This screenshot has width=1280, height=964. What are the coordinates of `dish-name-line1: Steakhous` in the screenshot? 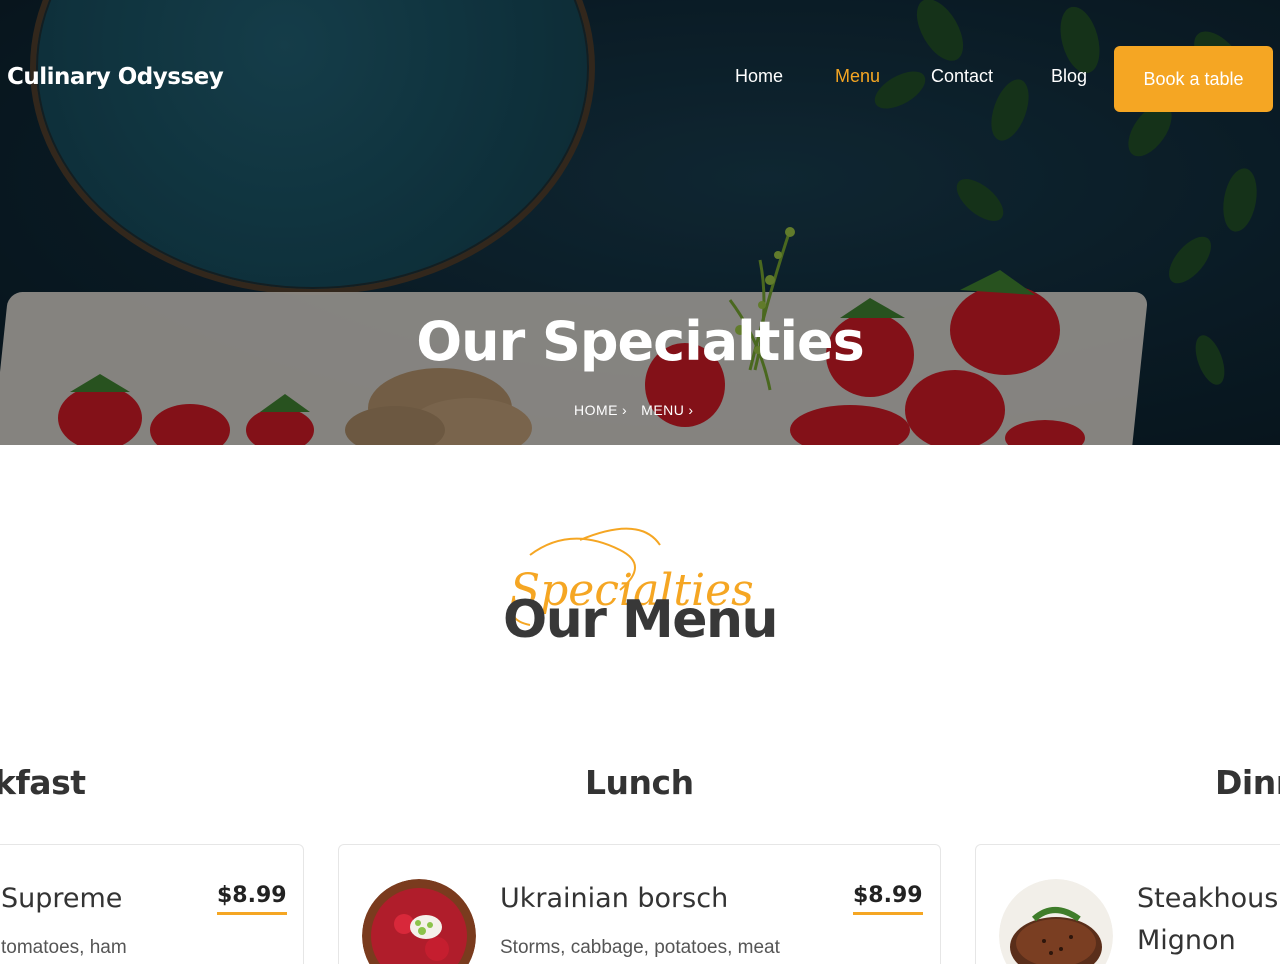 It's located at (1208, 898).